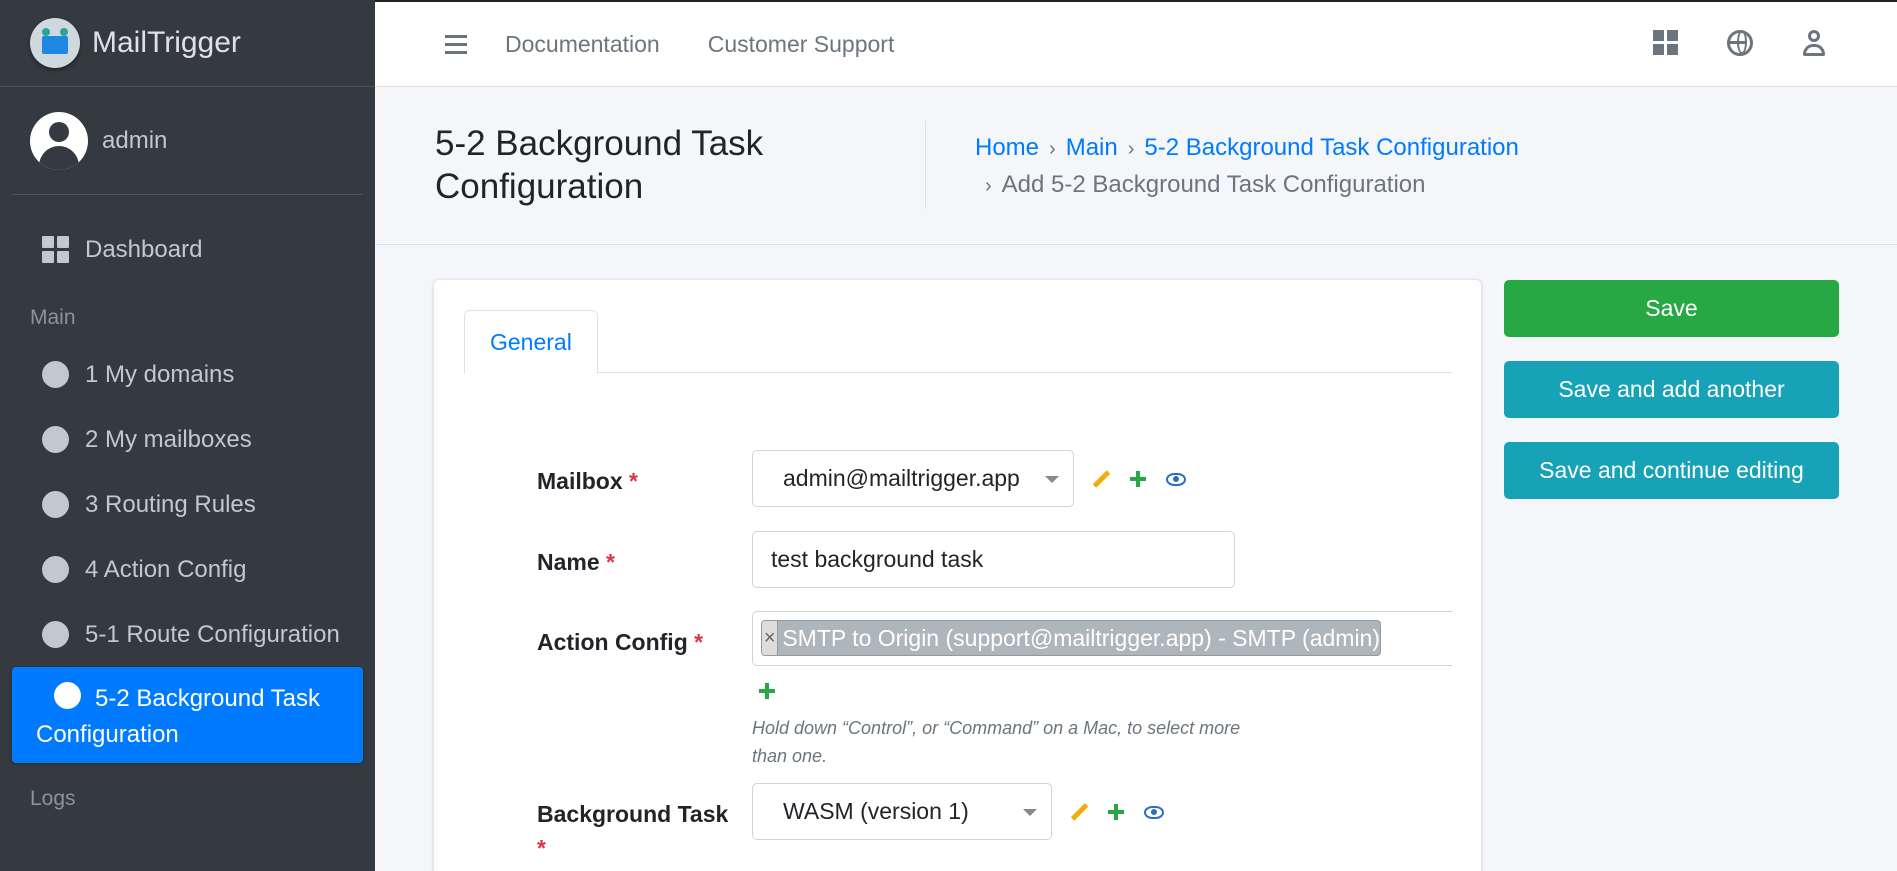  What do you see at coordinates (53, 317) in the screenshot?
I see `sidebar-header-main: Main` at bounding box center [53, 317].